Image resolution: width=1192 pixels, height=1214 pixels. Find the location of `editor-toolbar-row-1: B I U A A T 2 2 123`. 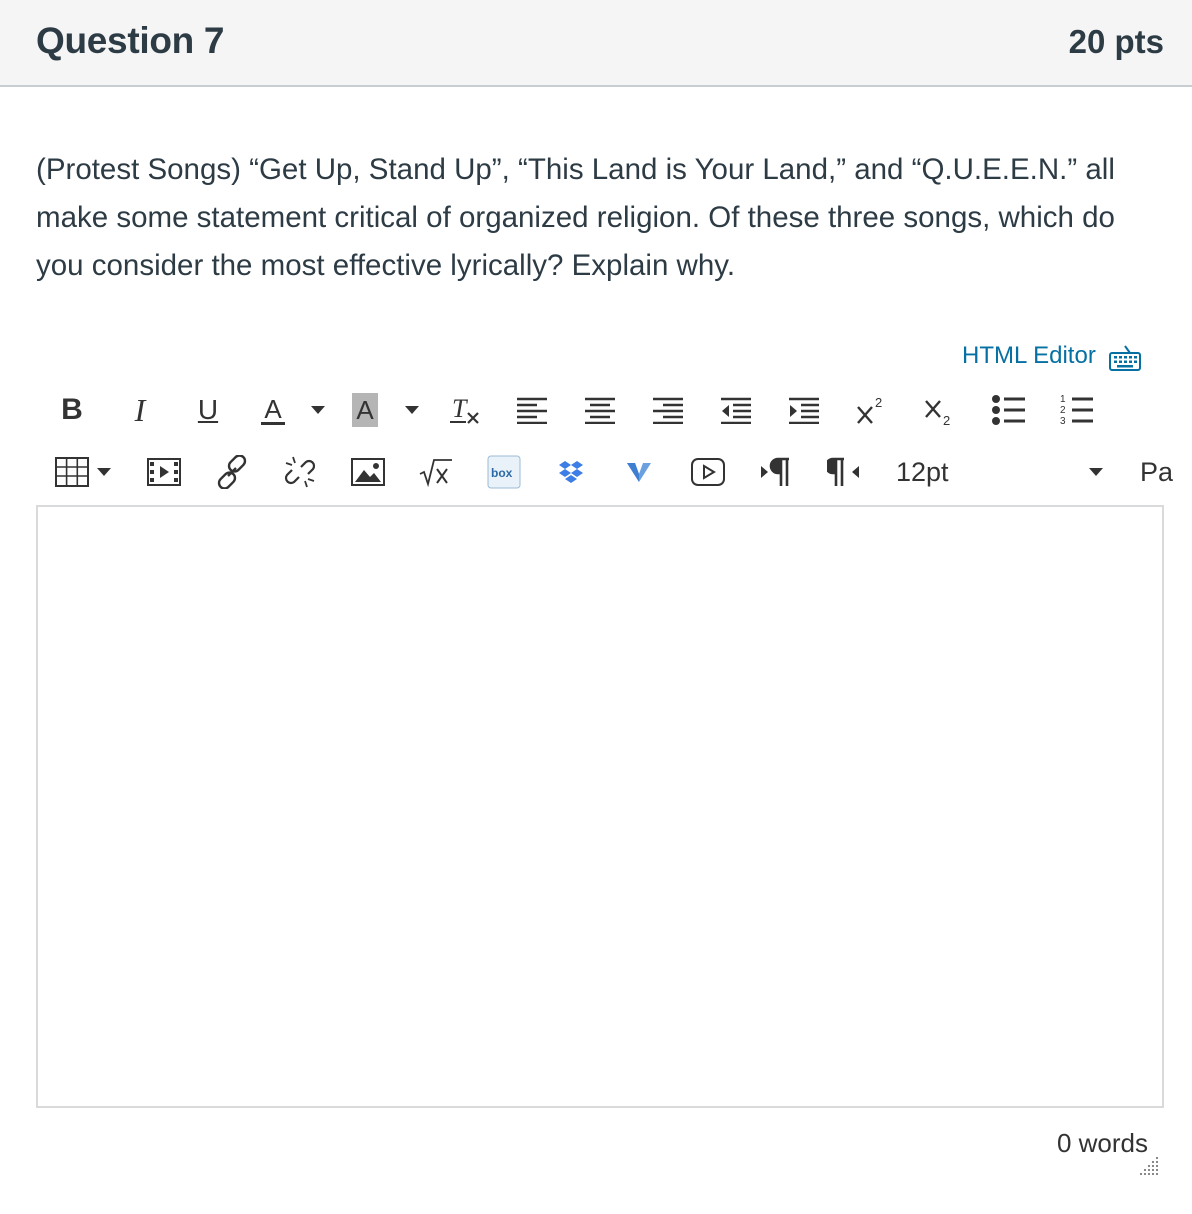

editor-toolbar-row-1: B I U A A T 2 2 123 is located at coordinates (596, 411).